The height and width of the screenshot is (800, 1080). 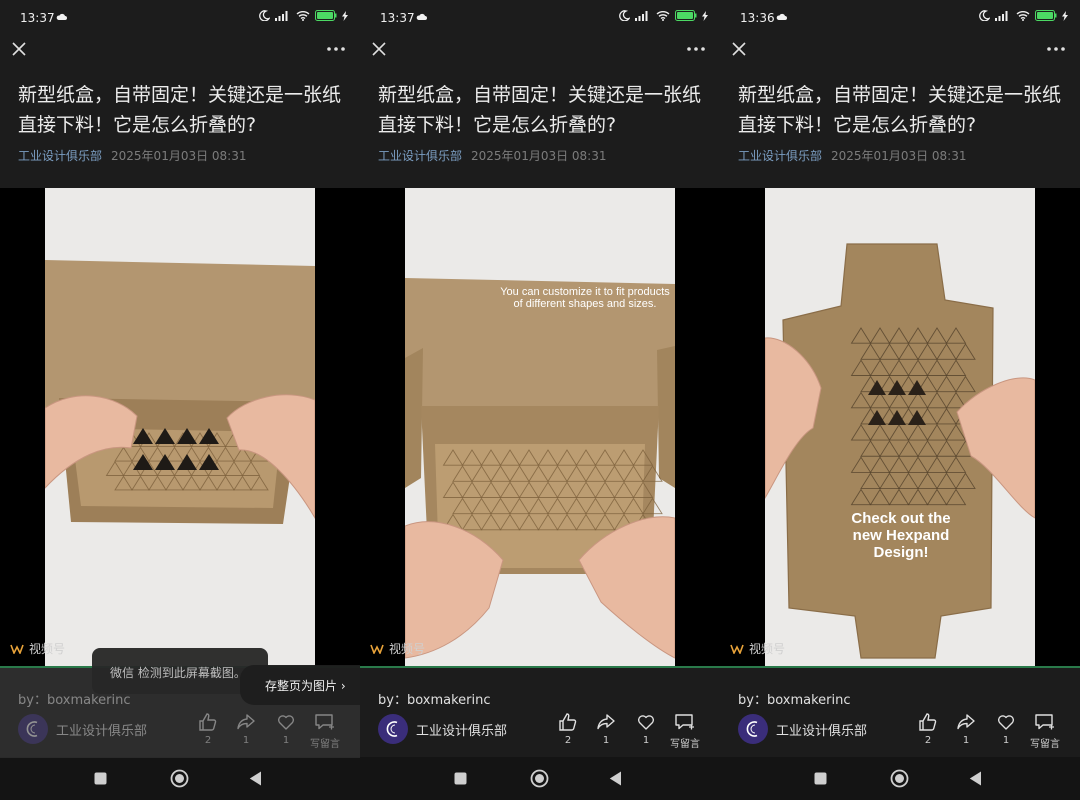 I want to click on status-bar: 13:36, so click(x=900, y=18).